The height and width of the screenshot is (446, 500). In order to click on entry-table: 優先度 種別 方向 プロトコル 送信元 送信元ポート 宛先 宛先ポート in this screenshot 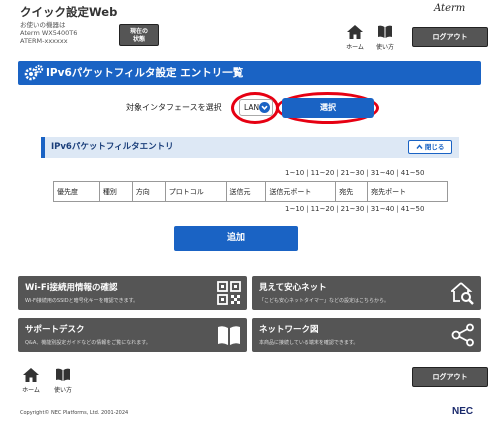, I will do `click(250, 191)`.